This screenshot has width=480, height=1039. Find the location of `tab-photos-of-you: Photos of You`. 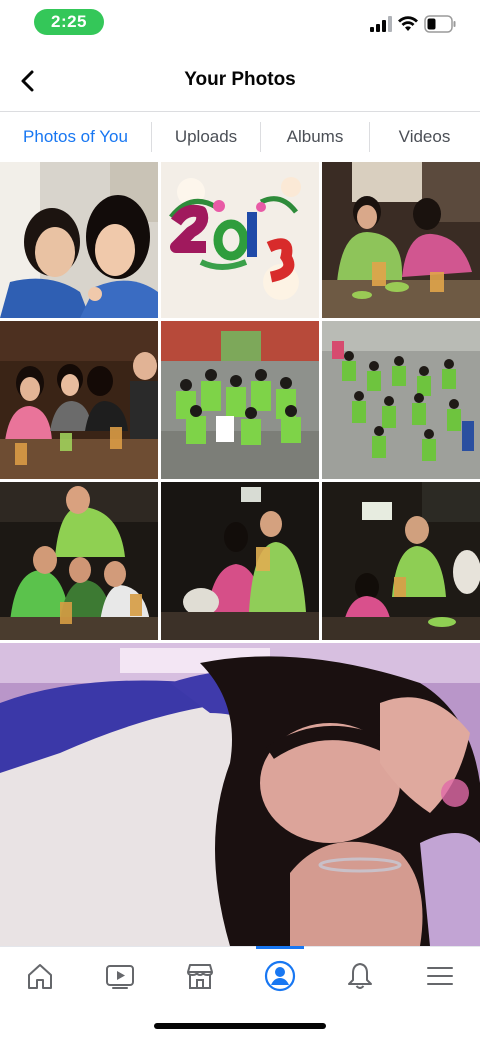

tab-photos-of-you: Photos of You is located at coordinates (75, 137).